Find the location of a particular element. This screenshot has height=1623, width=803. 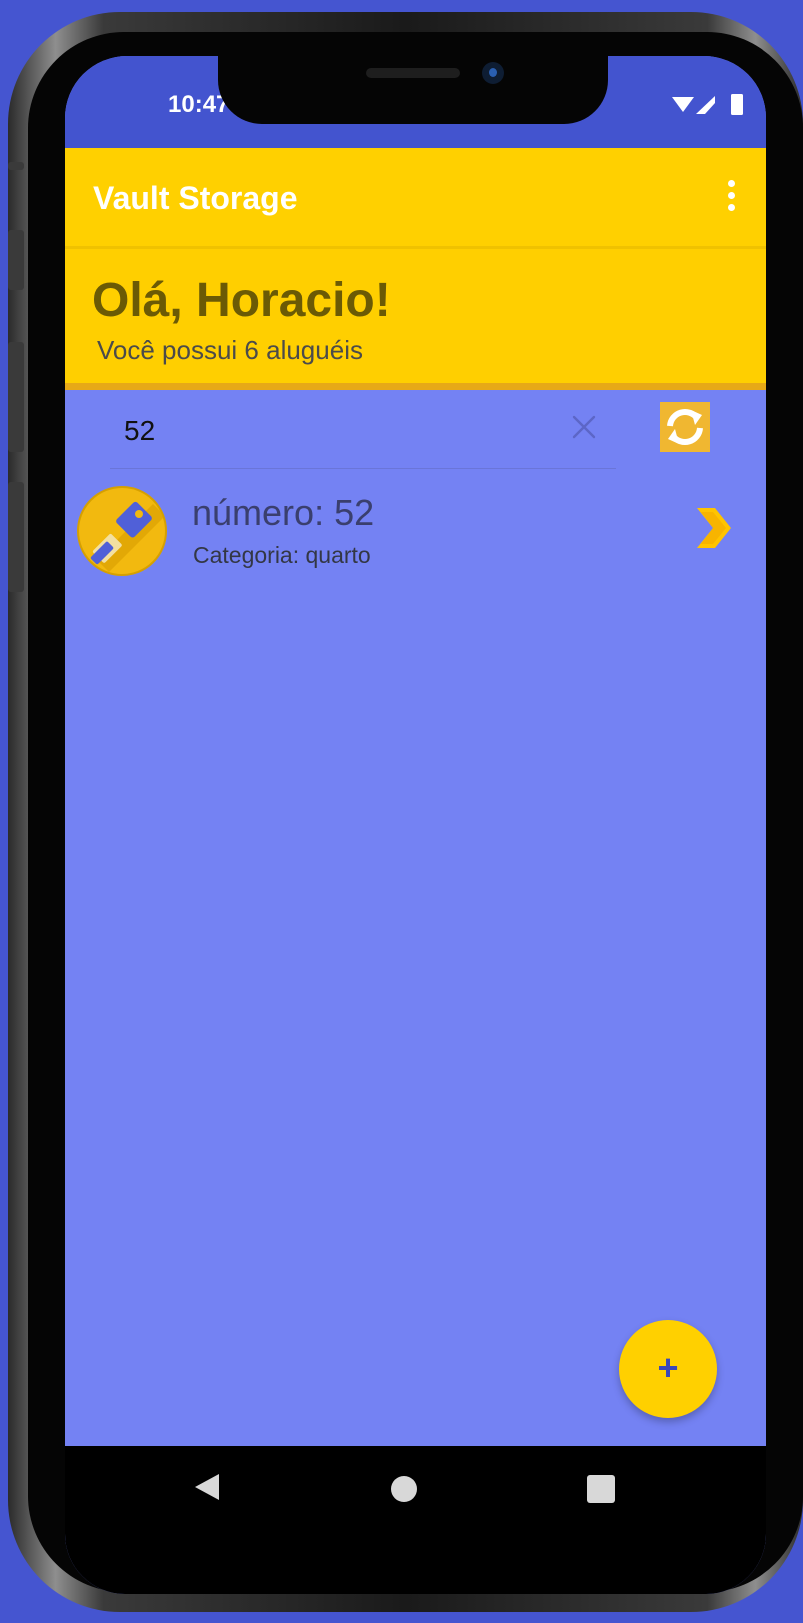

app-bar: Vault Storage is located at coordinates (415, 197).